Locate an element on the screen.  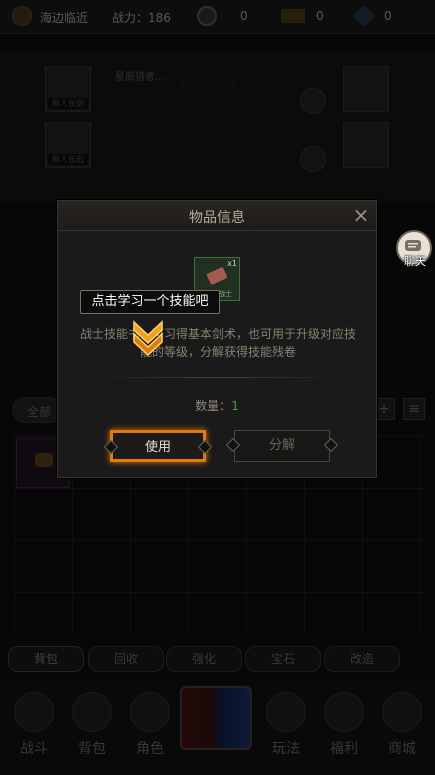
decompose-button-label: 分解 is located at coordinates (281, 445).